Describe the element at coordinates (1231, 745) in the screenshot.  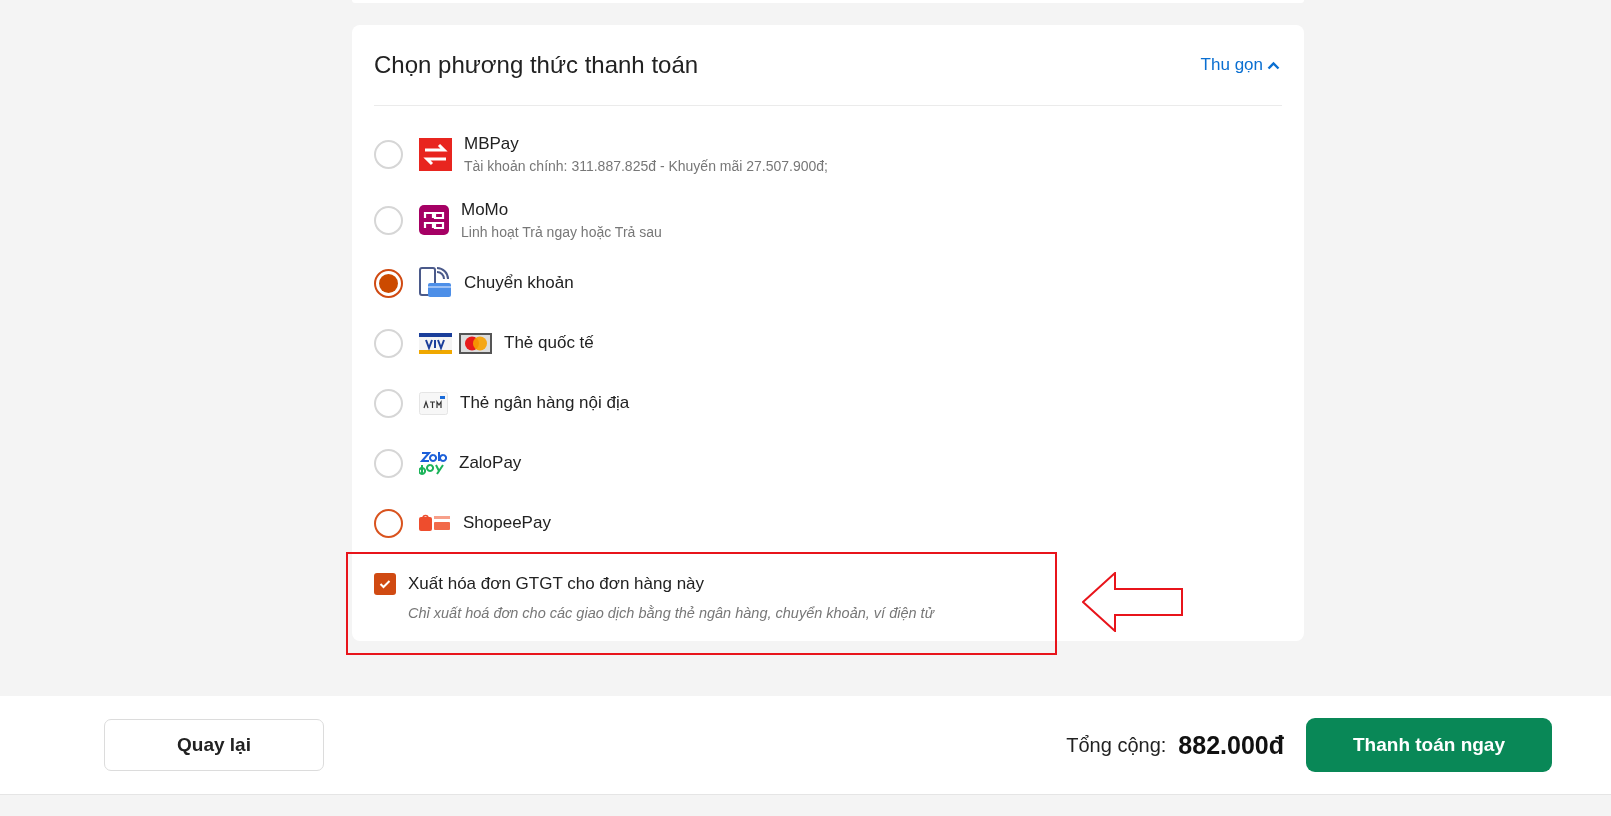
I see `total-amount: 882.000đ` at that location.